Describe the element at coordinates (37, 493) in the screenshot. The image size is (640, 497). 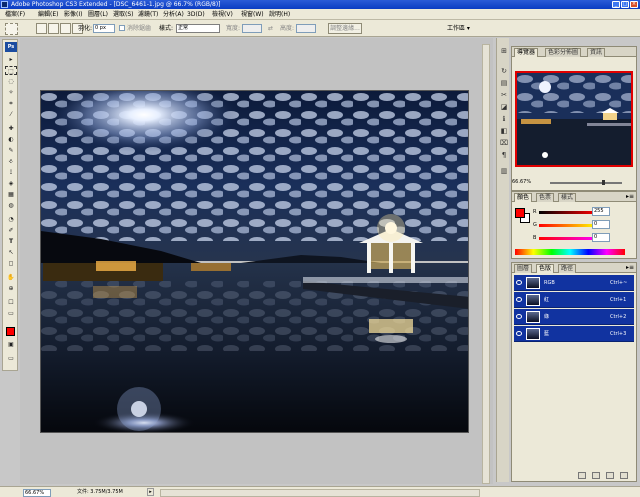
I see `status-zoom-input: 66.67%` at that location.